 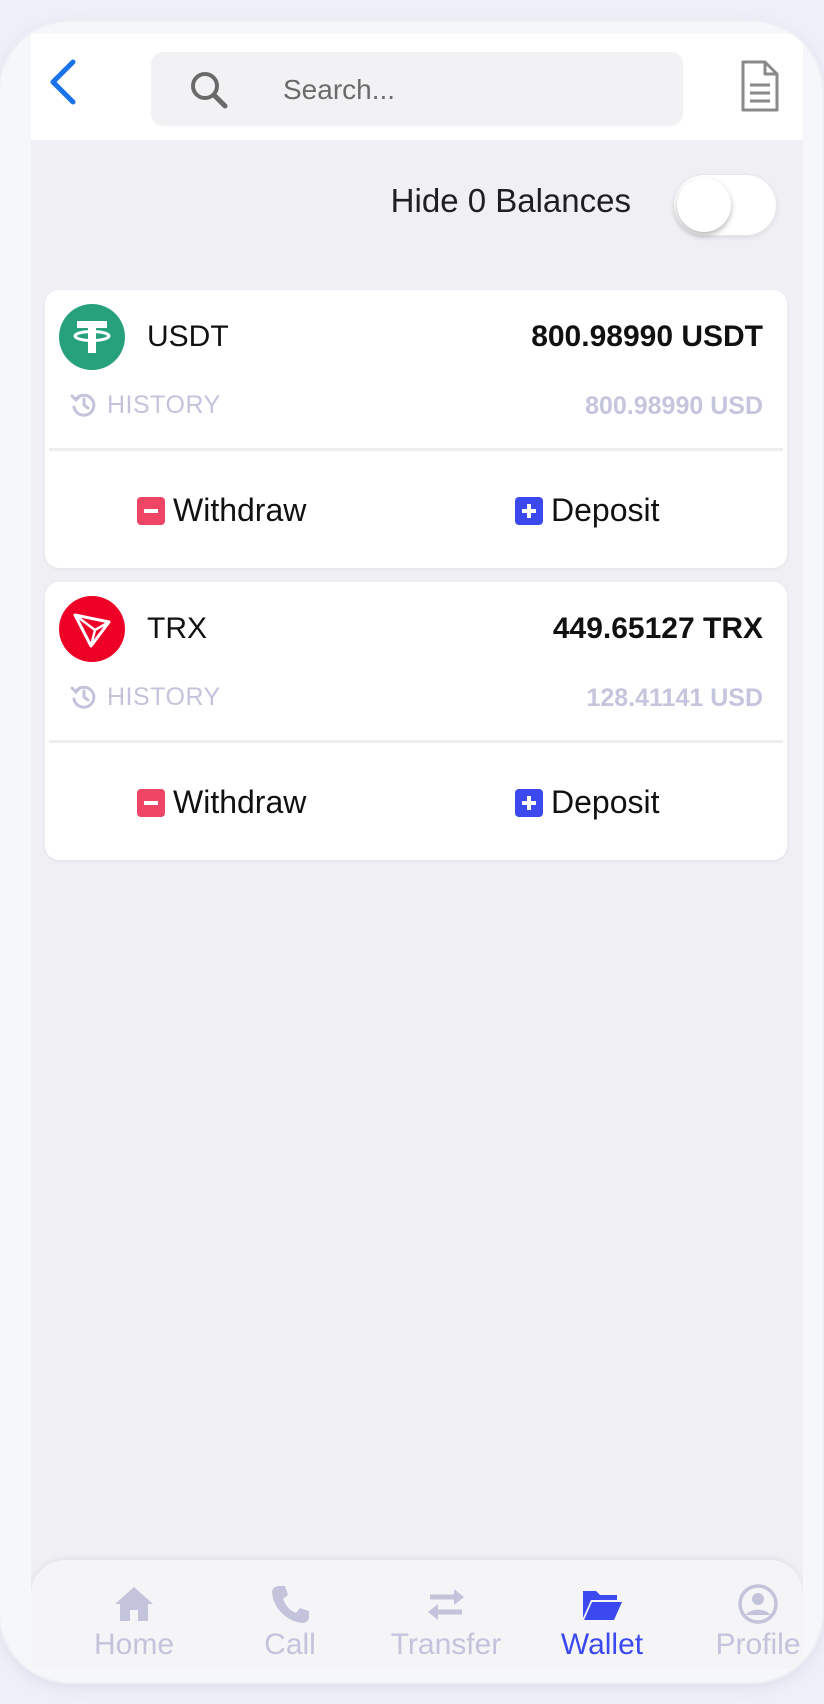 I want to click on hide-zero-balances-toggle, so click(x=725, y=205).